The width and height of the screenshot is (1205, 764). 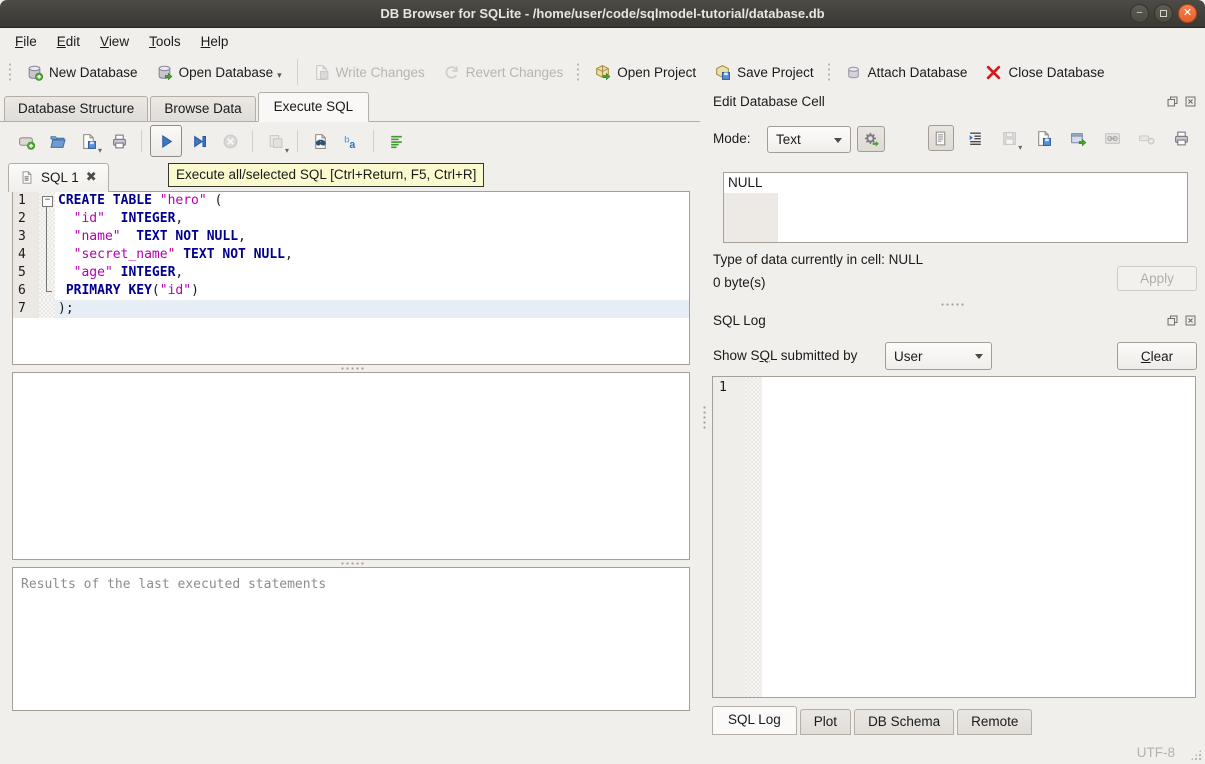 What do you see at coordinates (818, 259) in the screenshot?
I see `cell-type-info: Type of data currently in cell: NULL` at bounding box center [818, 259].